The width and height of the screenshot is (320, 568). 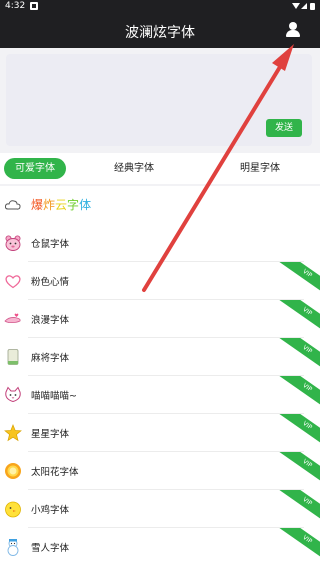 I want to click on list-item-label: 爆炸云字体, so click(x=61, y=204).